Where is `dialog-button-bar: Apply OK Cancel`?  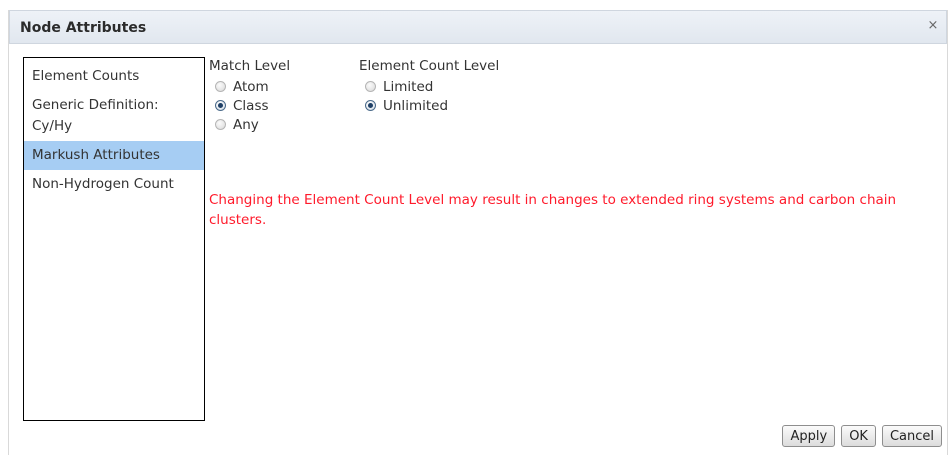 dialog-button-bar: Apply OK Cancel is located at coordinates (862, 436).